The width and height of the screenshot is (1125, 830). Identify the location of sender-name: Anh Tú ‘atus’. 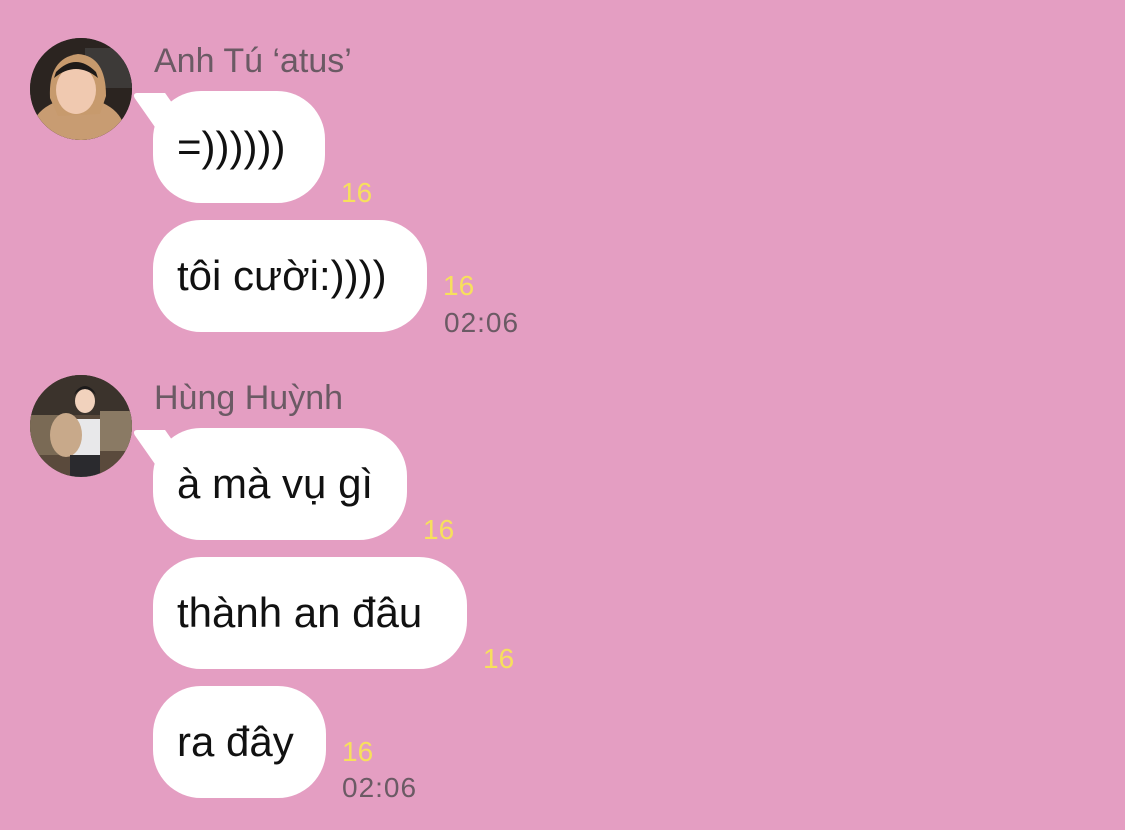
(253, 61).